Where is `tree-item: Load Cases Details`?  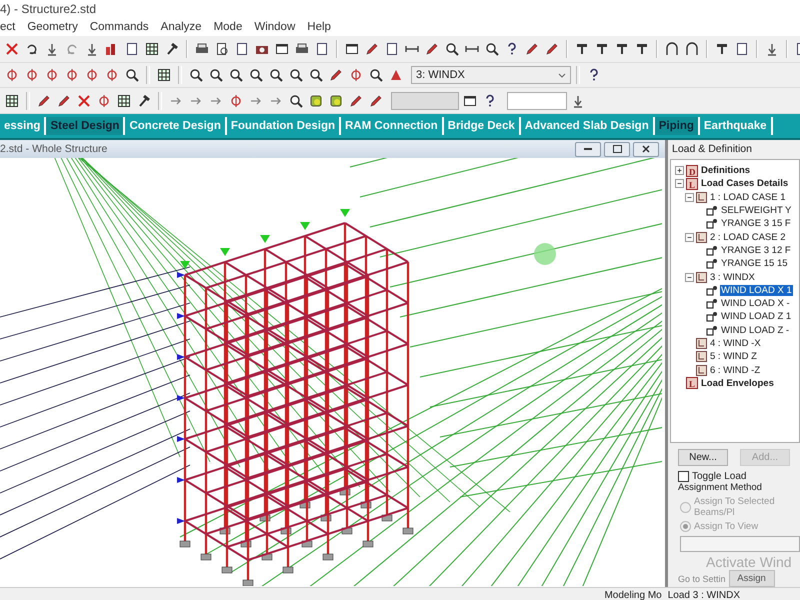
tree-item: Load Cases Details is located at coordinates (745, 184).